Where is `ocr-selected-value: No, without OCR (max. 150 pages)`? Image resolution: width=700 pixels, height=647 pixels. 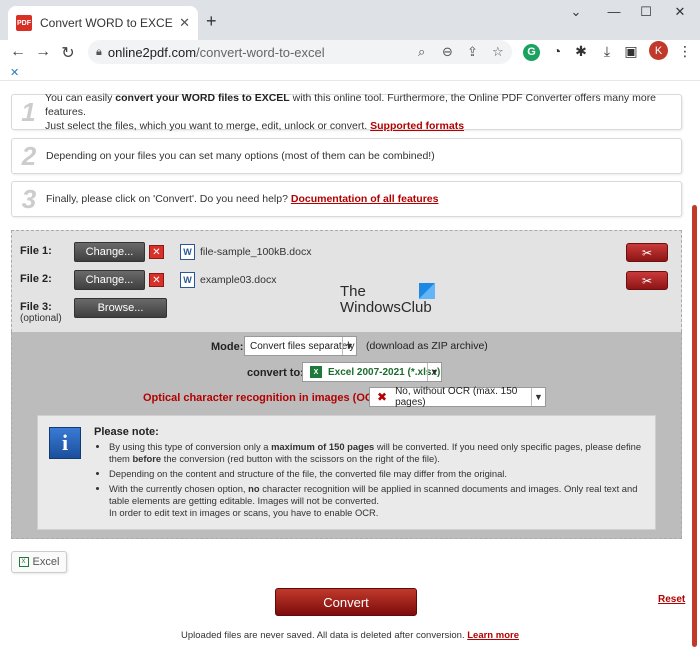
ocr-selected-value: No, without OCR (max. 150 pages) is located at coordinates (456, 397).